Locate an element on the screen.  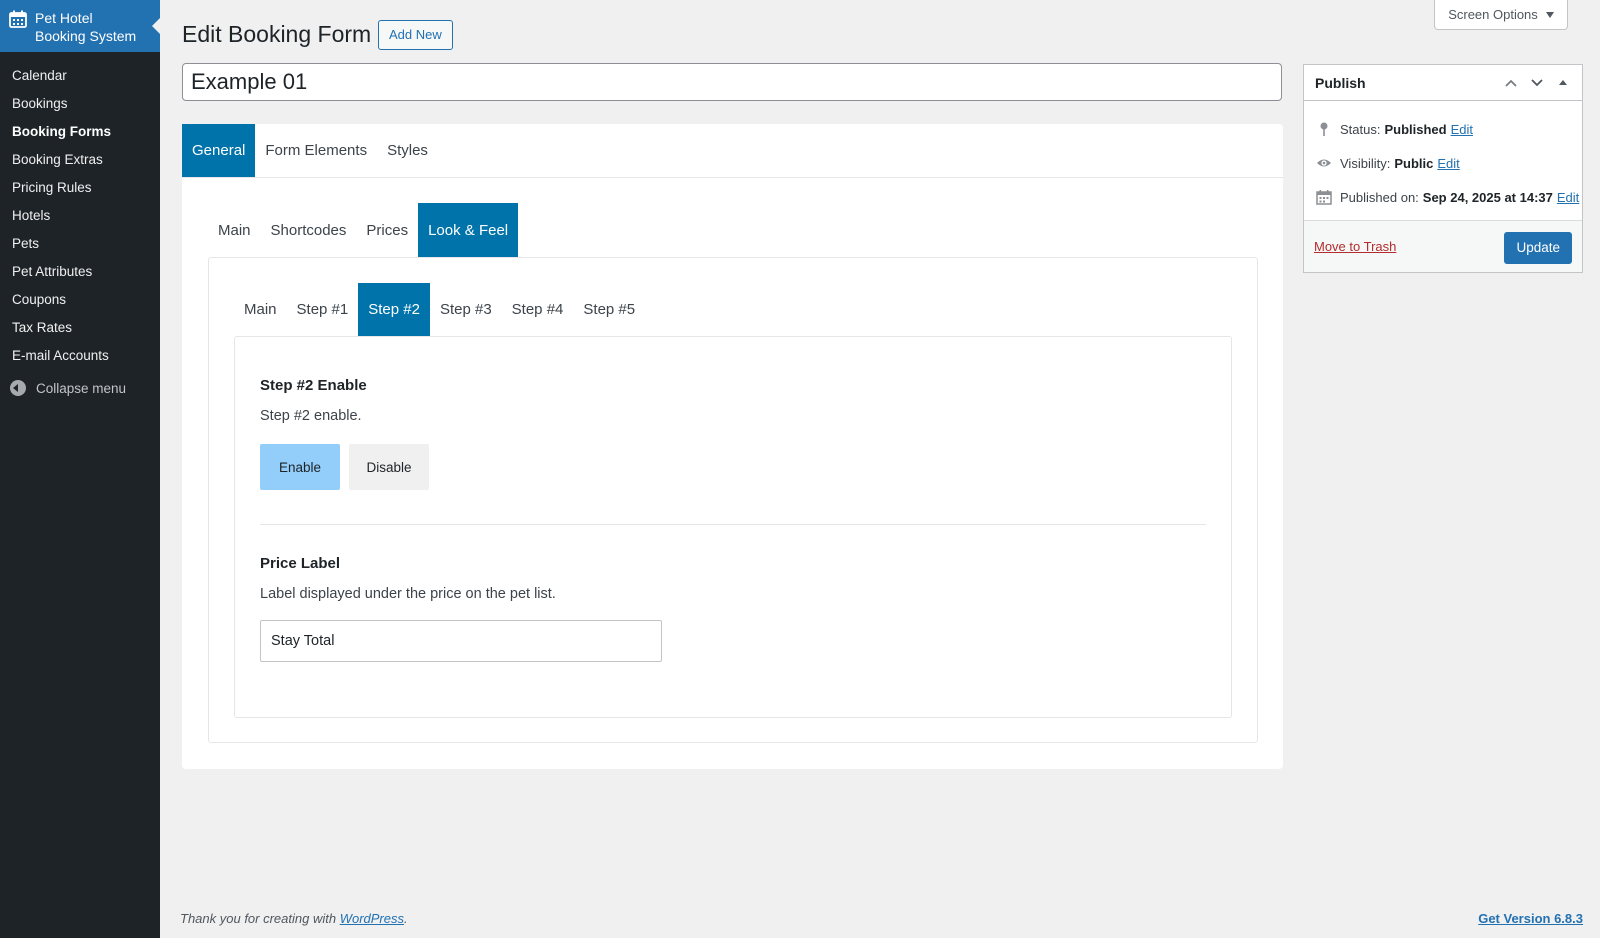
caret-down-icon is located at coordinates (1549, 14).